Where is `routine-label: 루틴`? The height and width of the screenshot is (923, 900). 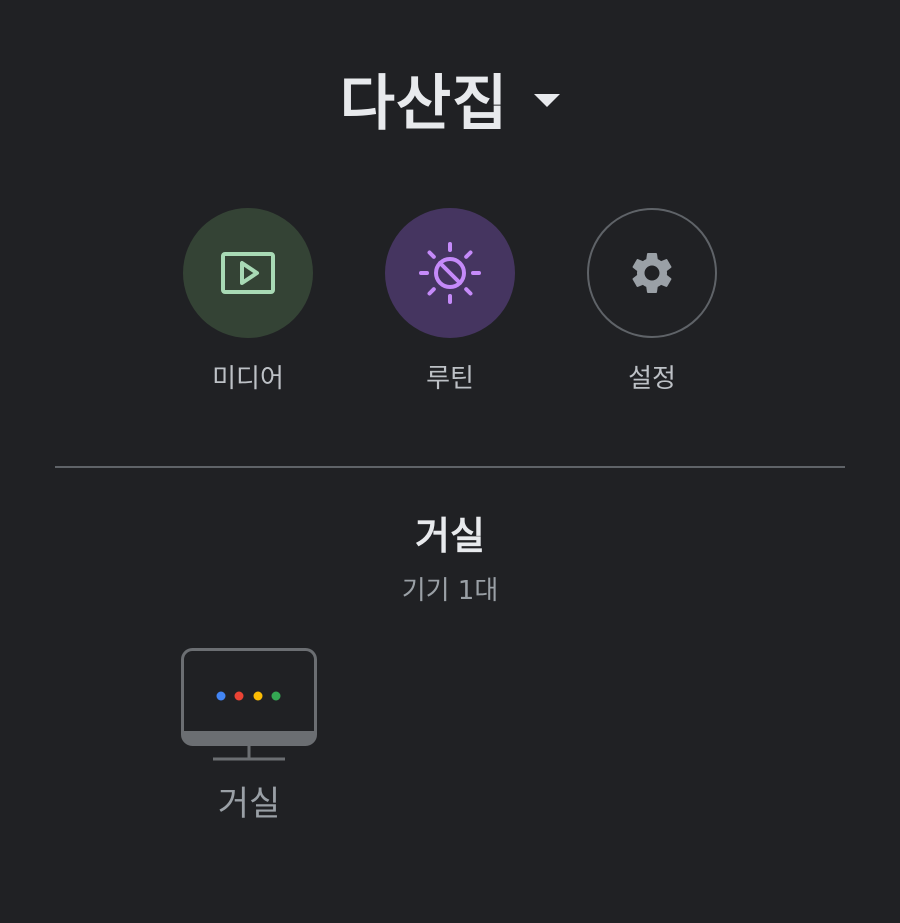 routine-label: 루틴 is located at coordinates (450, 379).